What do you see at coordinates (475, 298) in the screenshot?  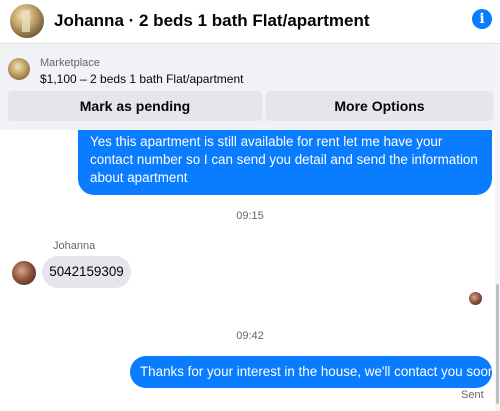 I see `read-receipt-avatar` at bounding box center [475, 298].